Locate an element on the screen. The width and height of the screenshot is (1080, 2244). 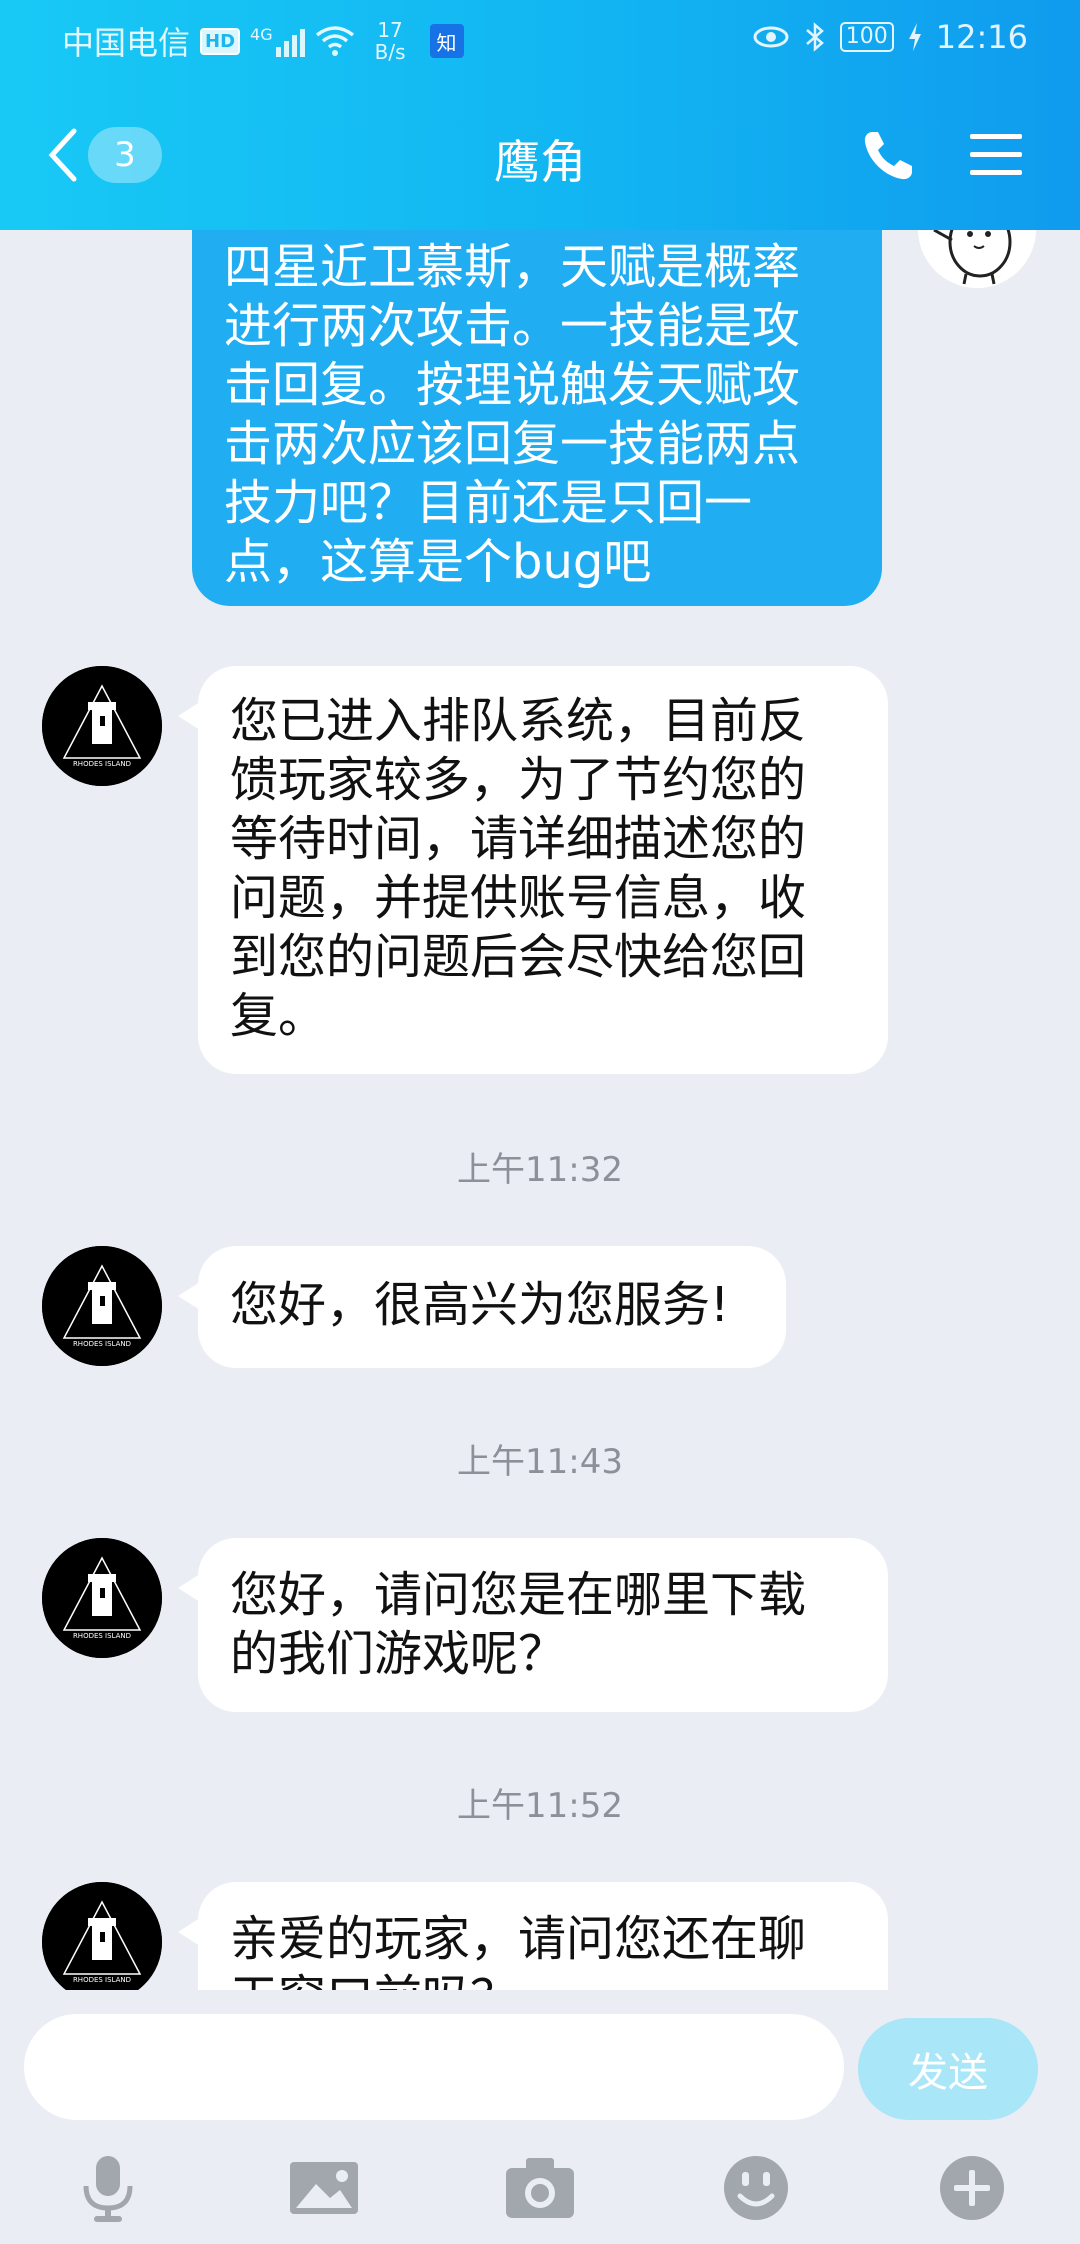
emoji-icon is located at coordinates (756, 2188).